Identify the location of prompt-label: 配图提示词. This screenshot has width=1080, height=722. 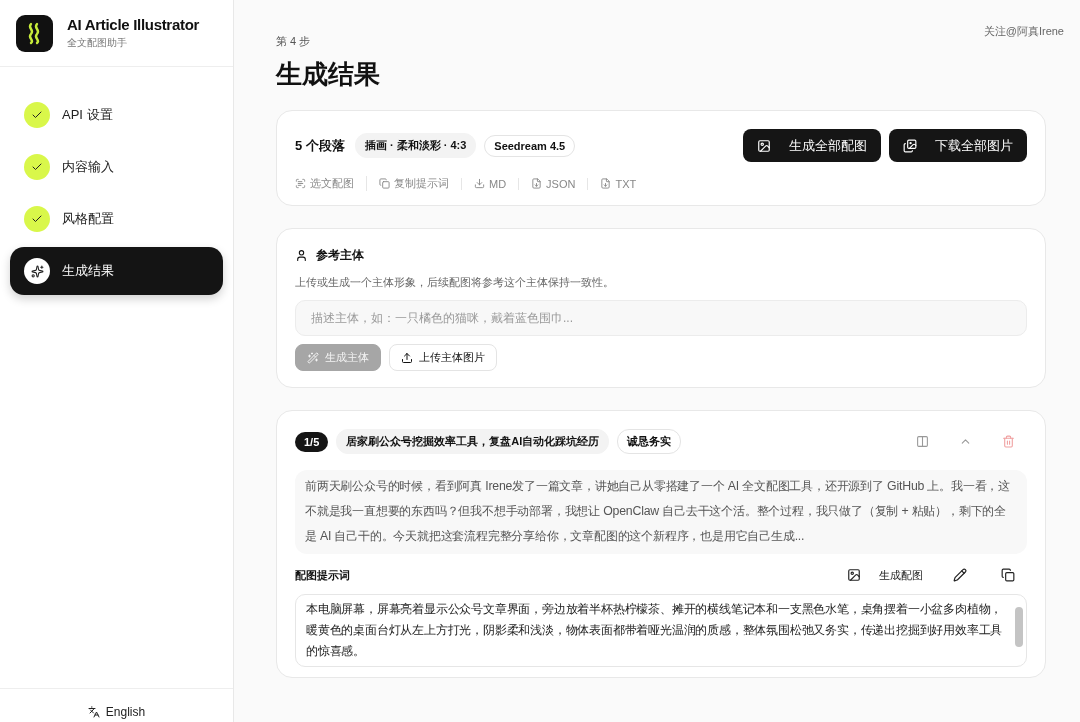
(322, 575).